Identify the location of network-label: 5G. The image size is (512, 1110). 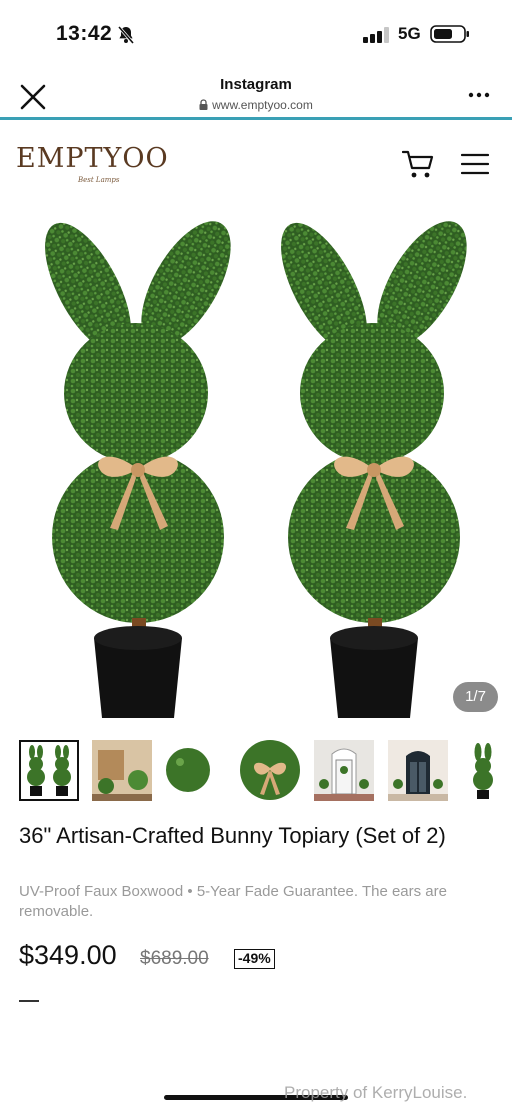
(409, 33).